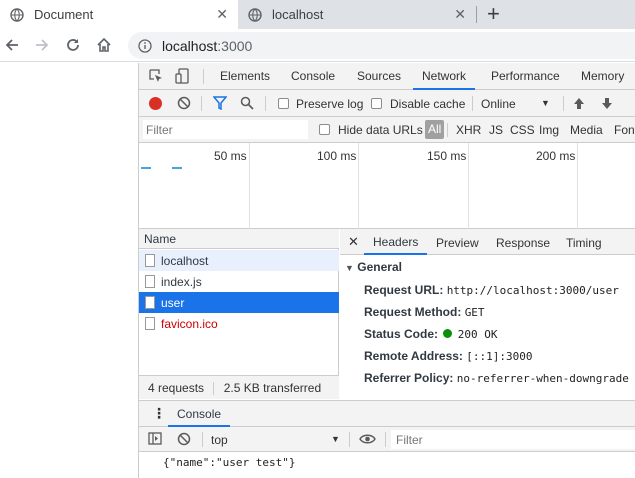 The height and width of the screenshot is (478, 635). I want to click on filter-type-js: JS, so click(496, 130).